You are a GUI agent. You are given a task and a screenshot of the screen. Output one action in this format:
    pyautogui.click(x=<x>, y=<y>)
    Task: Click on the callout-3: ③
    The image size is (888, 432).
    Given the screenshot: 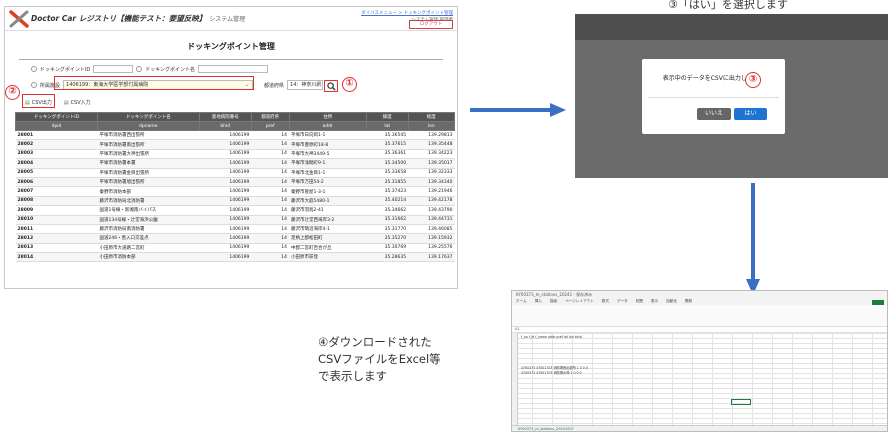 What is the action you would take?
    pyautogui.click(x=753, y=80)
    